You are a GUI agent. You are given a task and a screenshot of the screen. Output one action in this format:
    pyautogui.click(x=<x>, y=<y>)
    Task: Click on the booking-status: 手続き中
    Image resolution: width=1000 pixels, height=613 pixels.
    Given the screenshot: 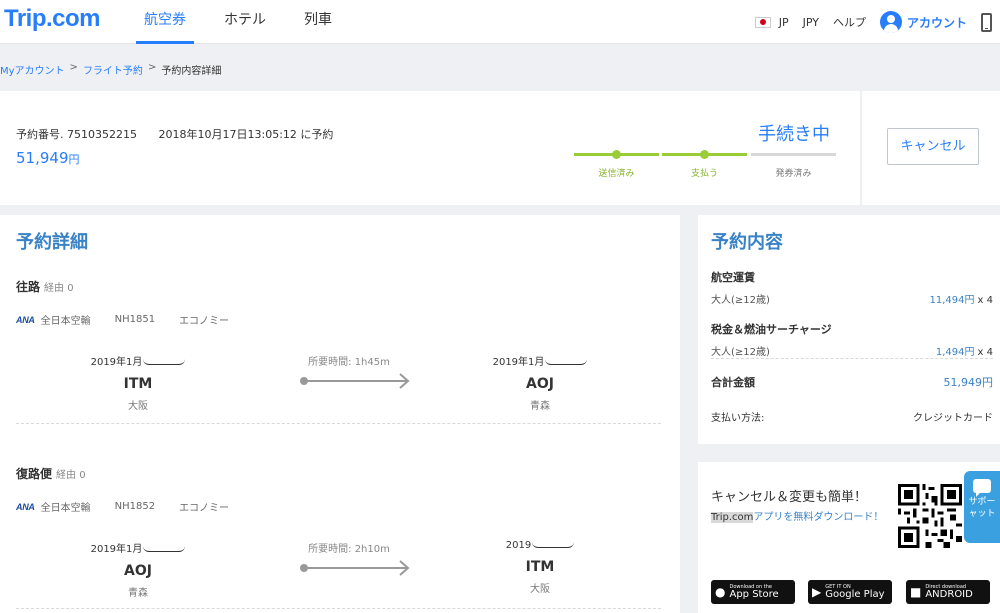 What is the action you would take?
    pyautogui.click(x=794, y=134)
    